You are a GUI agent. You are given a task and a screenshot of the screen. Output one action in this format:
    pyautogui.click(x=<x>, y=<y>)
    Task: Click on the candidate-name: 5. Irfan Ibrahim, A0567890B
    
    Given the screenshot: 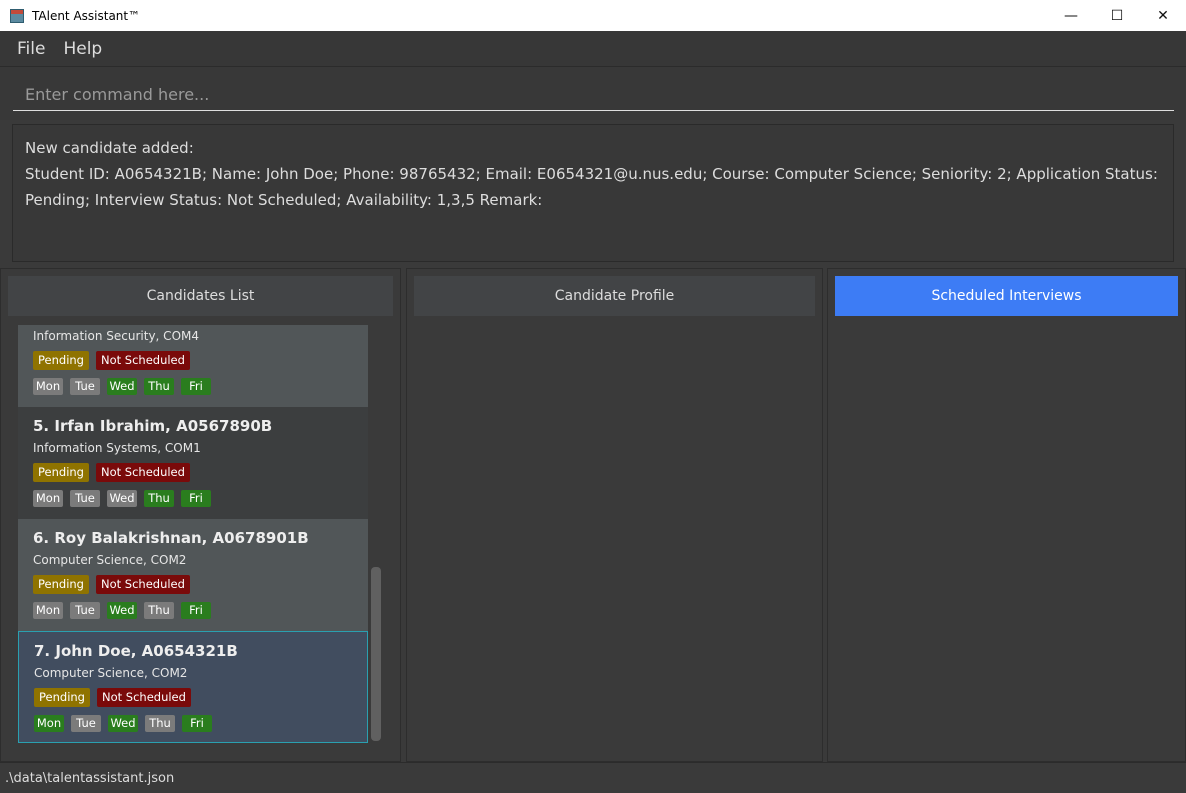 What is the action you would take?
    pyautogui.click(x=153, y=426)
    